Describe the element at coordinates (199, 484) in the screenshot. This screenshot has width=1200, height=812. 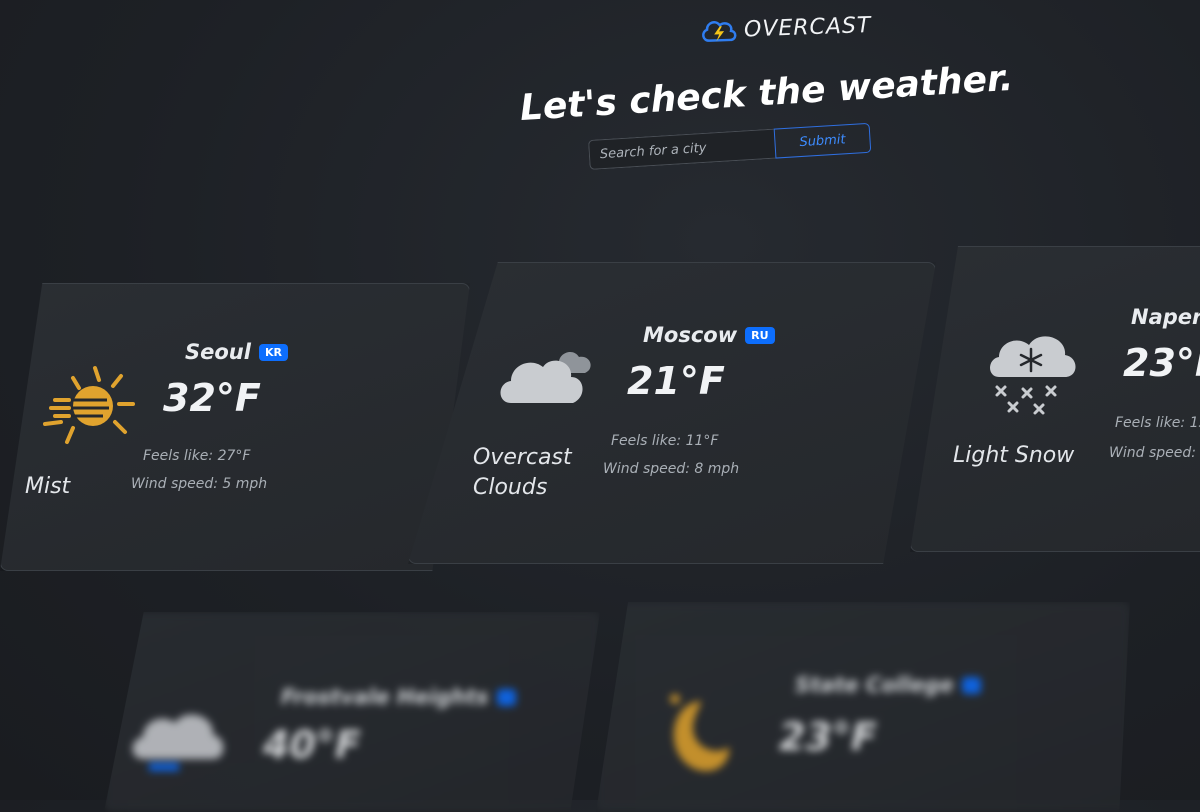
I see `wind-speed: Wind speed: 5 mph` at that location.